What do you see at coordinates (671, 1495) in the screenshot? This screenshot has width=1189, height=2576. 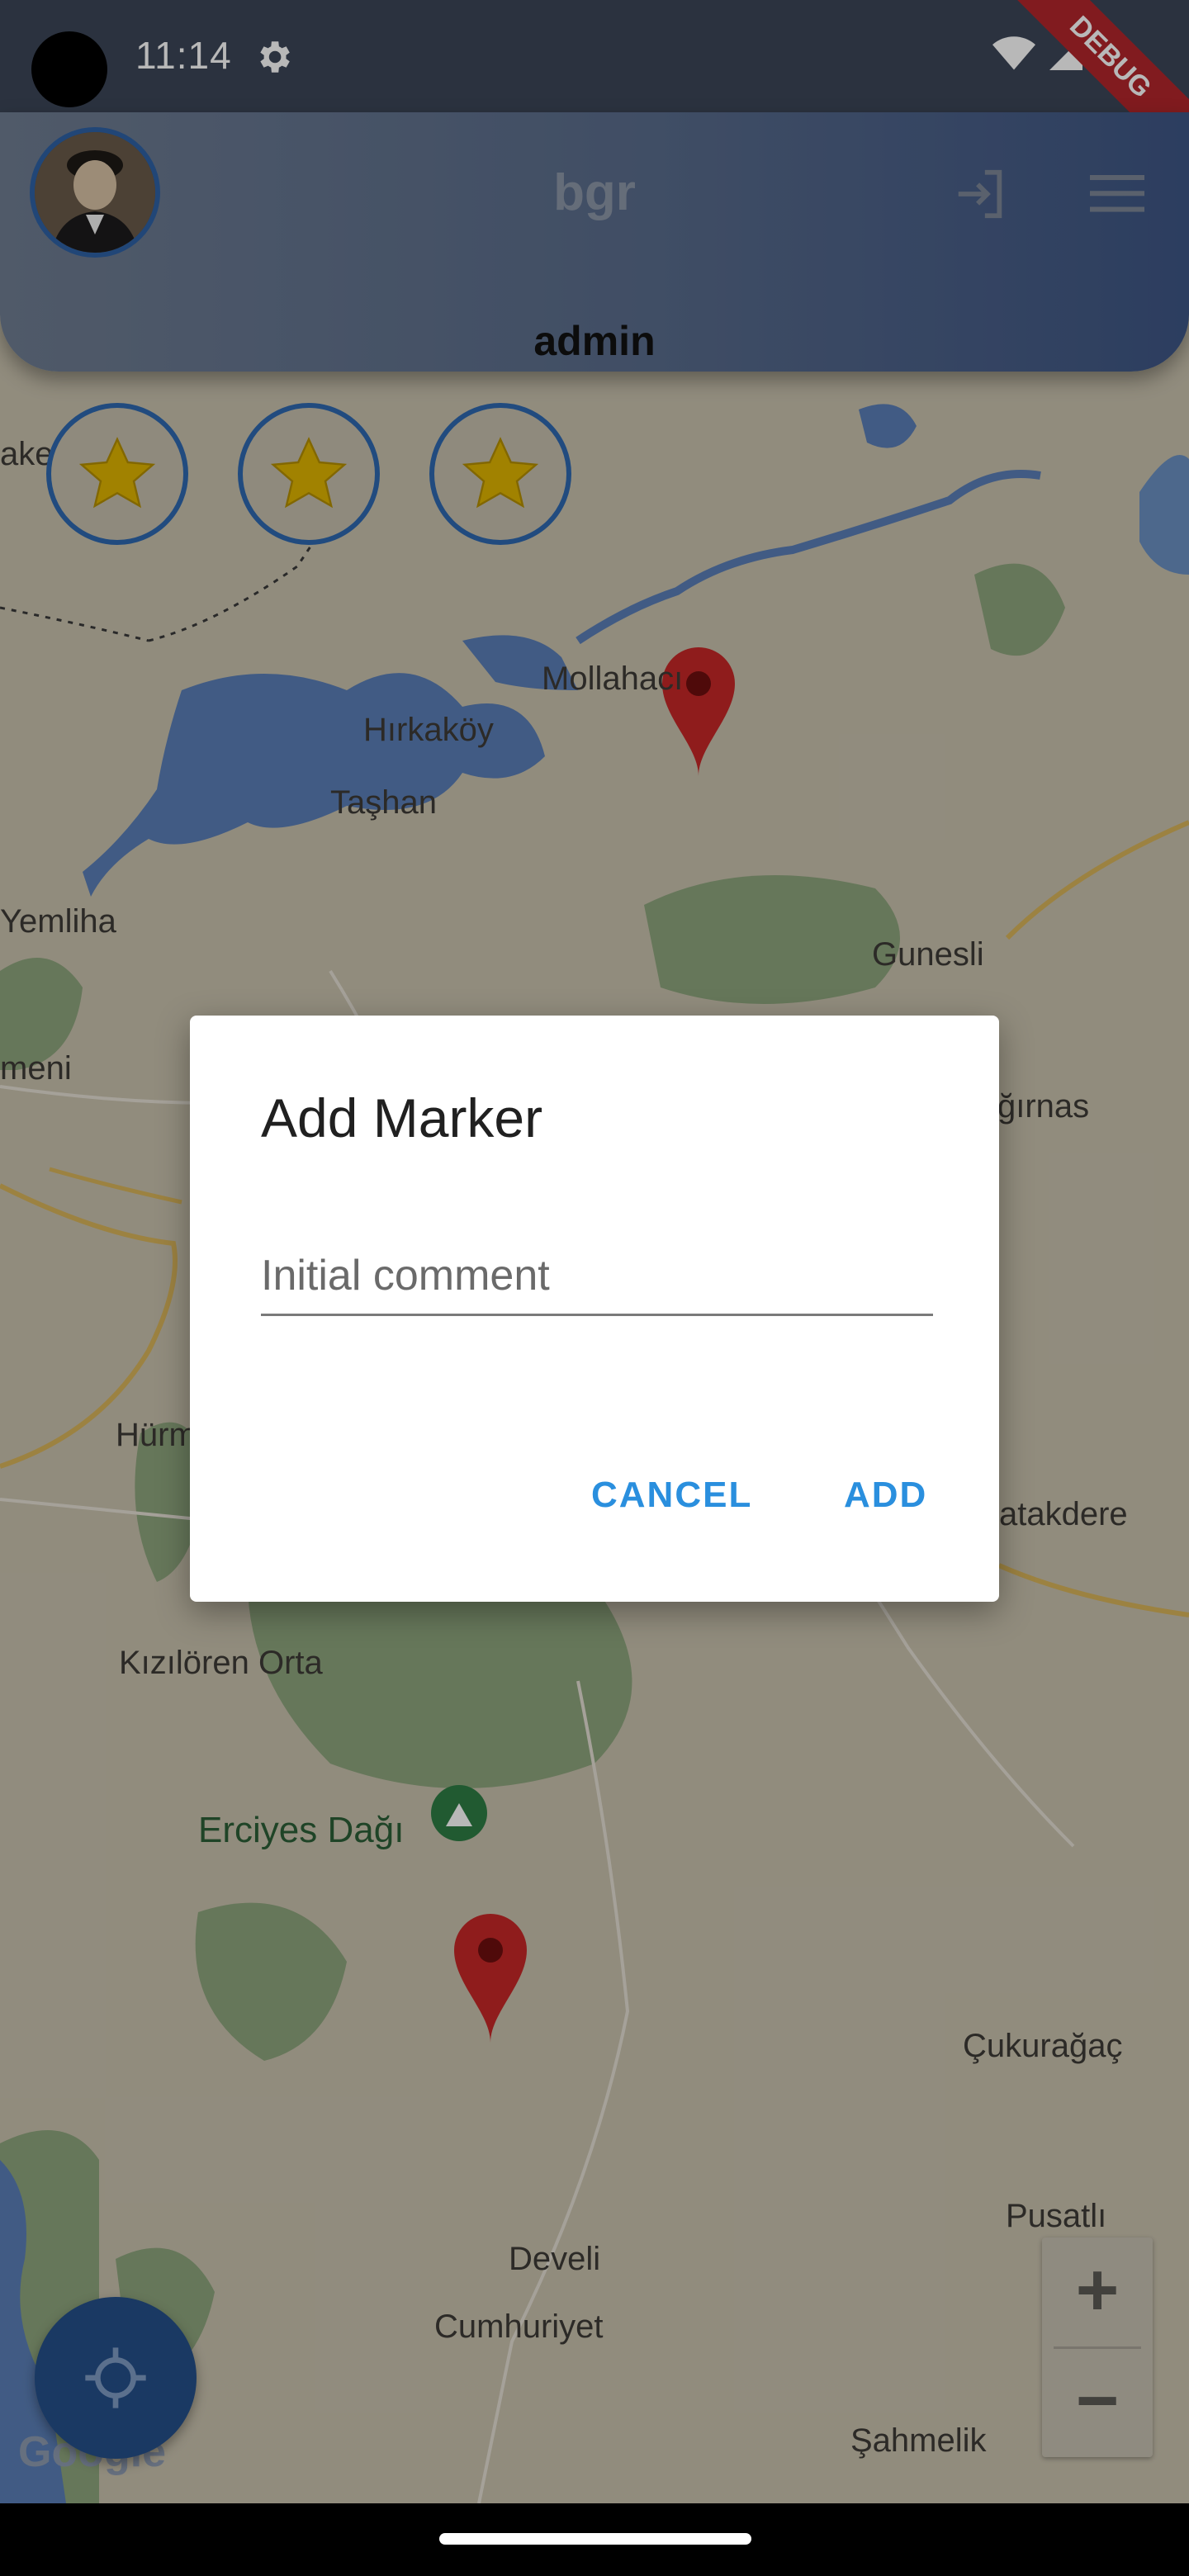 I see `cancel-button: CANCEL` at bounding box center [671, 1495].